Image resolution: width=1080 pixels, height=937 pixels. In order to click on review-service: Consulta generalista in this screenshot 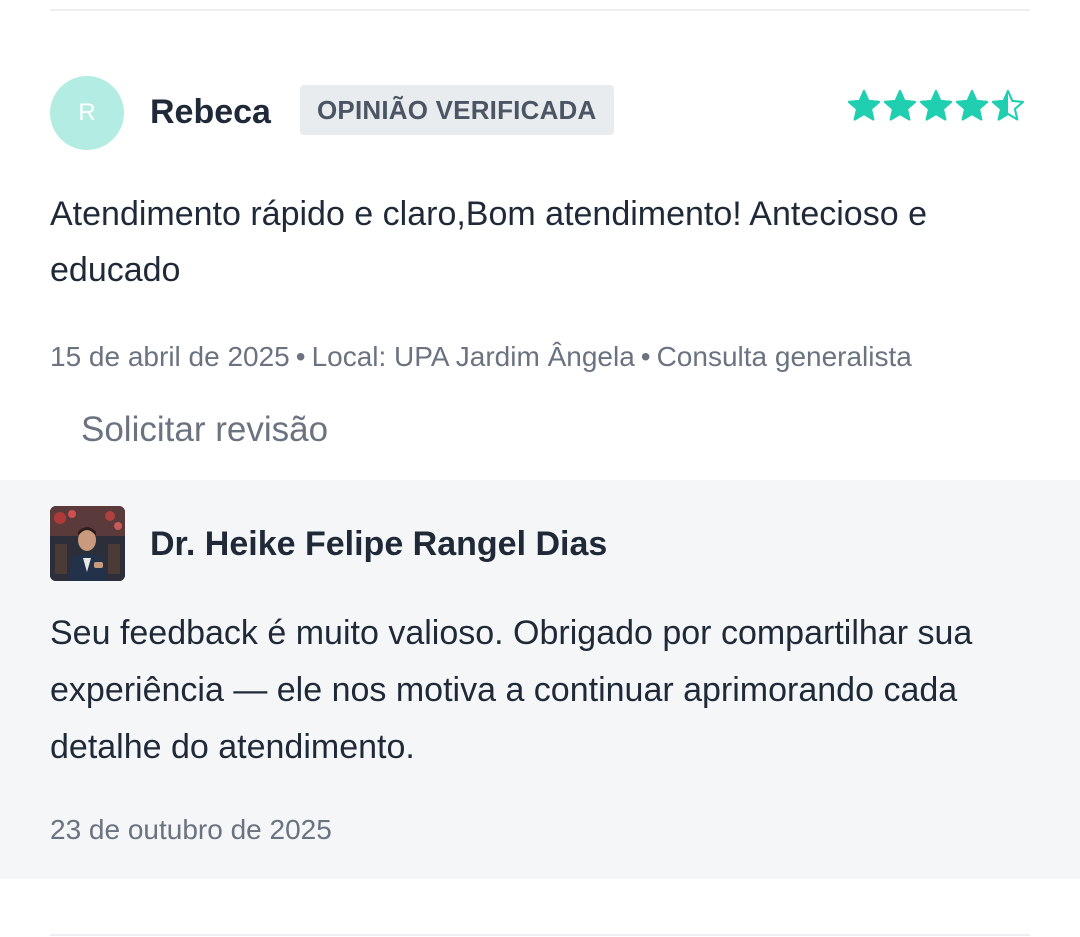, I will do `click(784, 356)`.